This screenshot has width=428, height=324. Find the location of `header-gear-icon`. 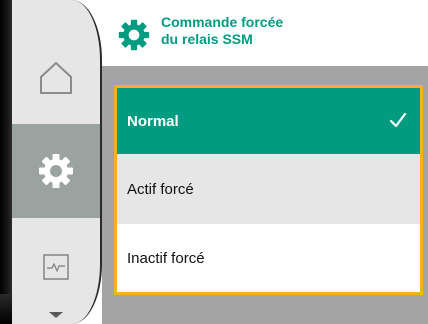

header-gear-icon is located at coordinates (134, 35).